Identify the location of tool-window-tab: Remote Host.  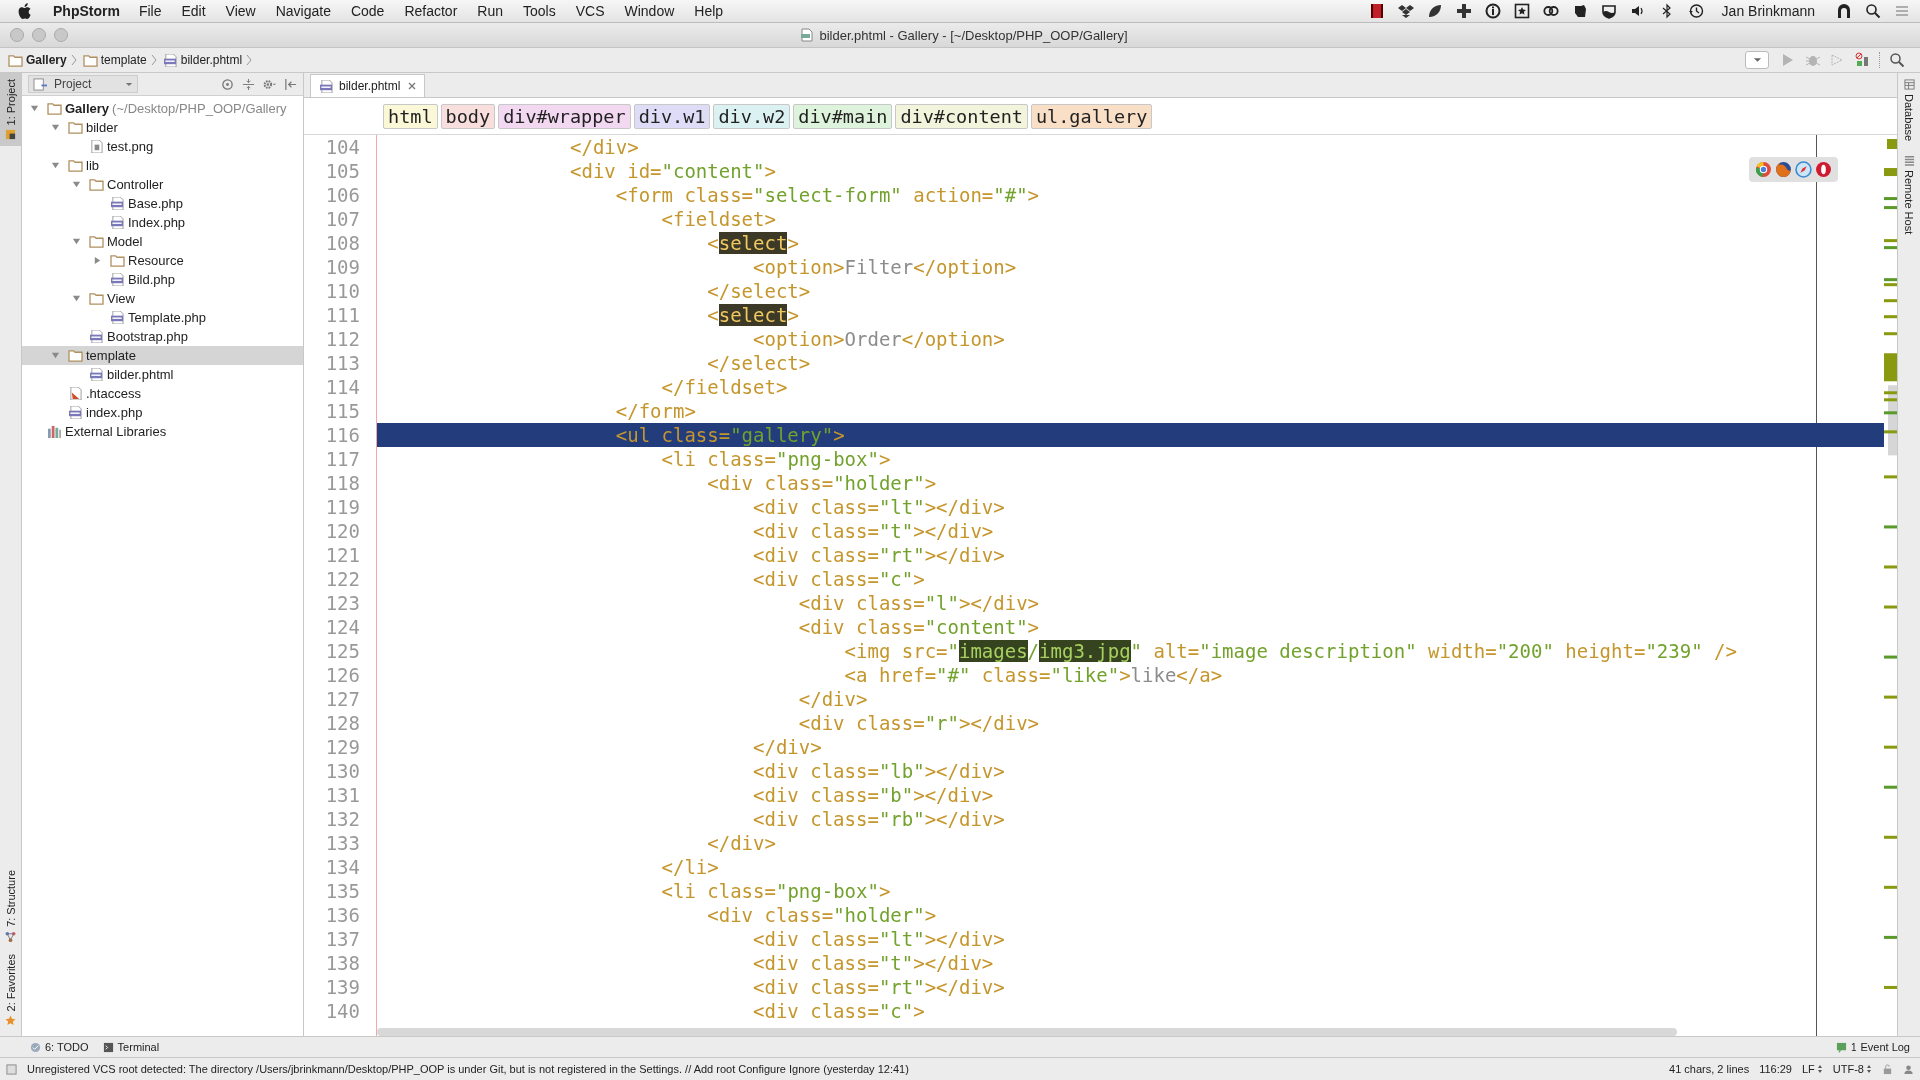
(1909, 195).